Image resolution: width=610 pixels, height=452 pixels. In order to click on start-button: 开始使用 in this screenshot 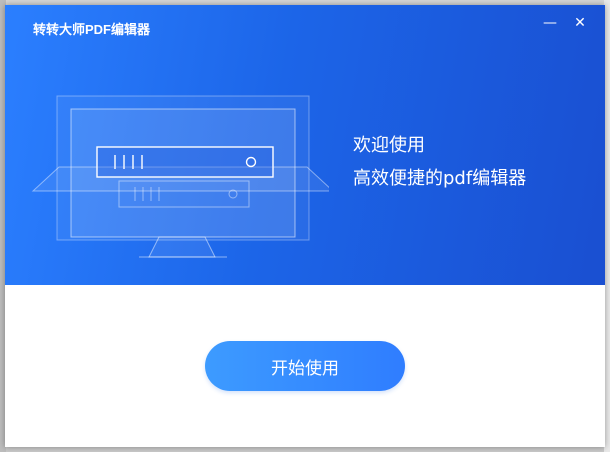, I will do `click(305, 366)`.